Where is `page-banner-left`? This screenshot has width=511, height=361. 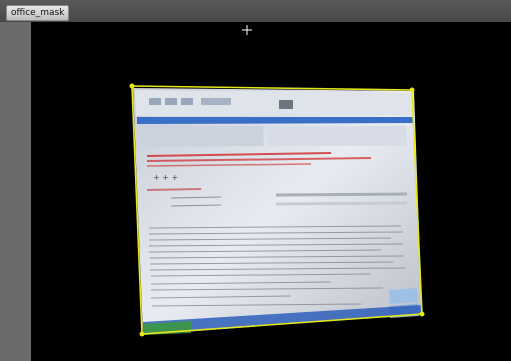 page-banner-left is located at coordinates (202, 136).